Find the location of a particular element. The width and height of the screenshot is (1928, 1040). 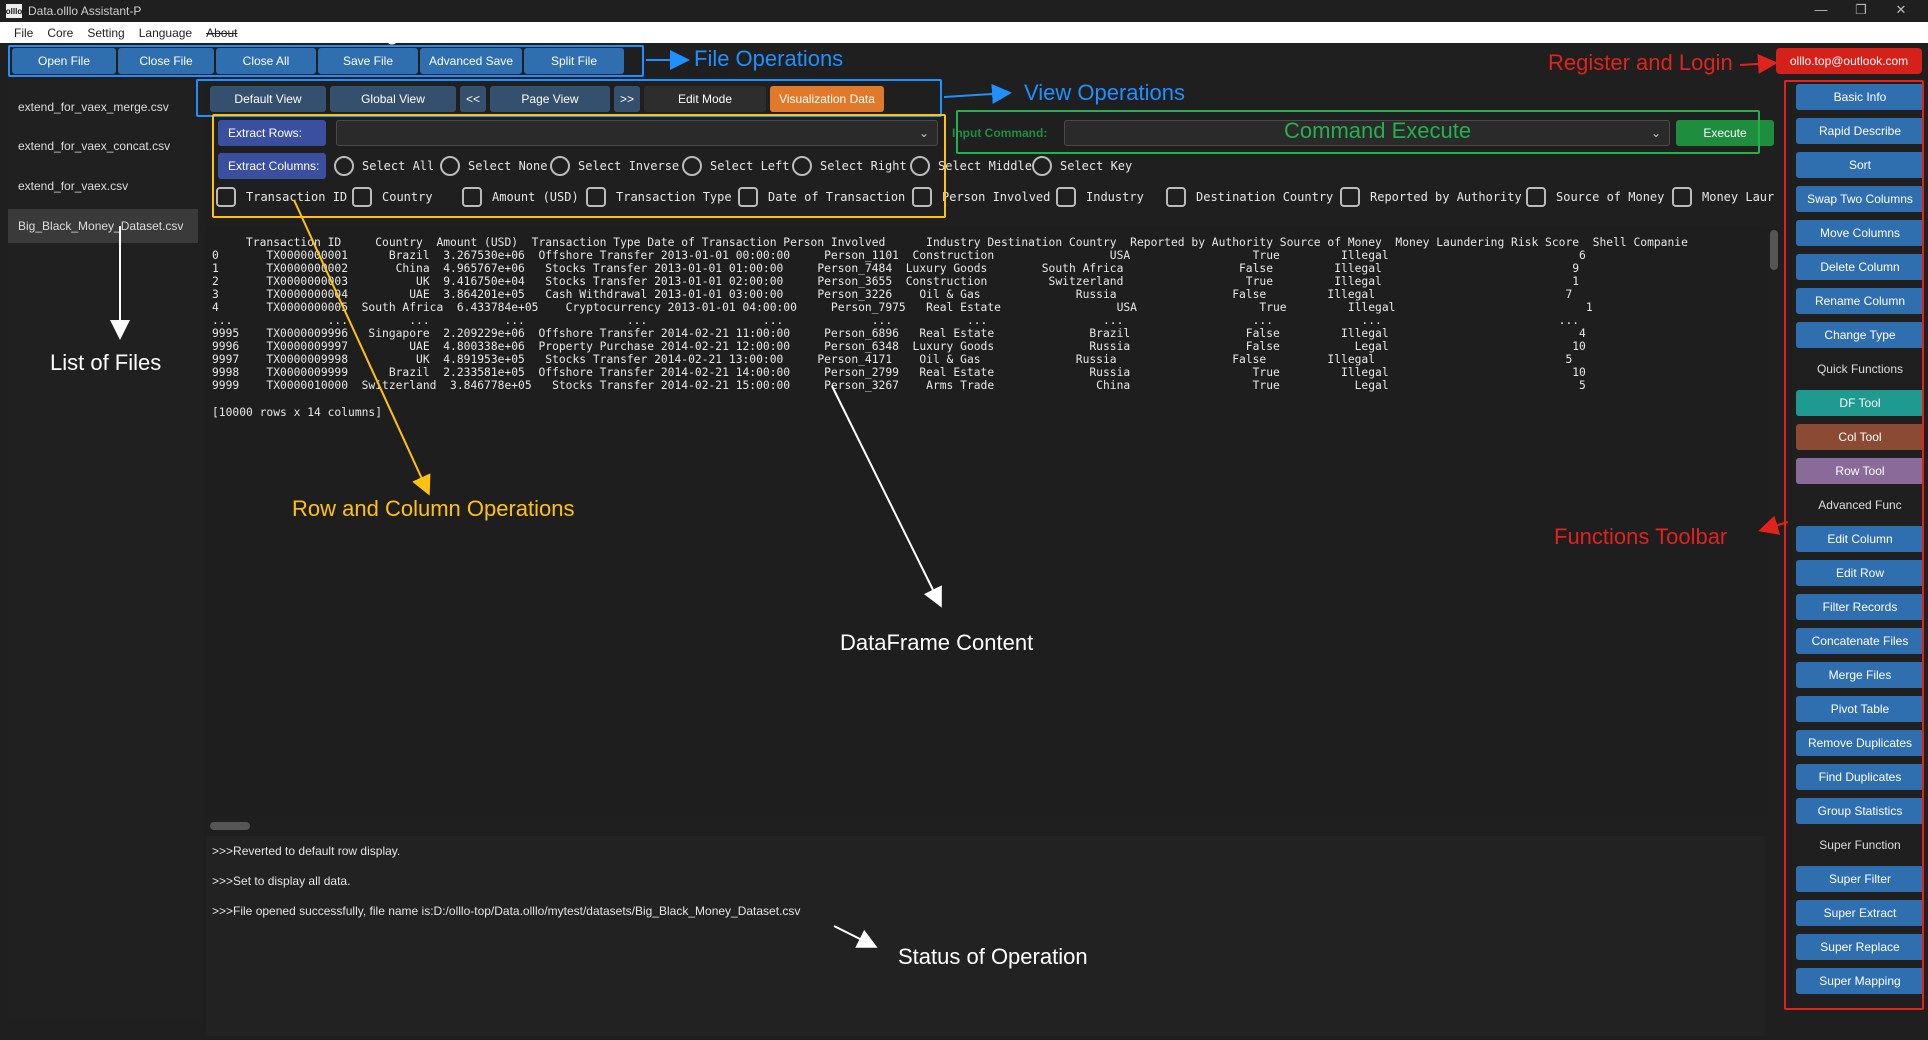

title-bar: olllo Data.olllo Assistant-P — ❐ ✕ is located at coordinates (964, 11).